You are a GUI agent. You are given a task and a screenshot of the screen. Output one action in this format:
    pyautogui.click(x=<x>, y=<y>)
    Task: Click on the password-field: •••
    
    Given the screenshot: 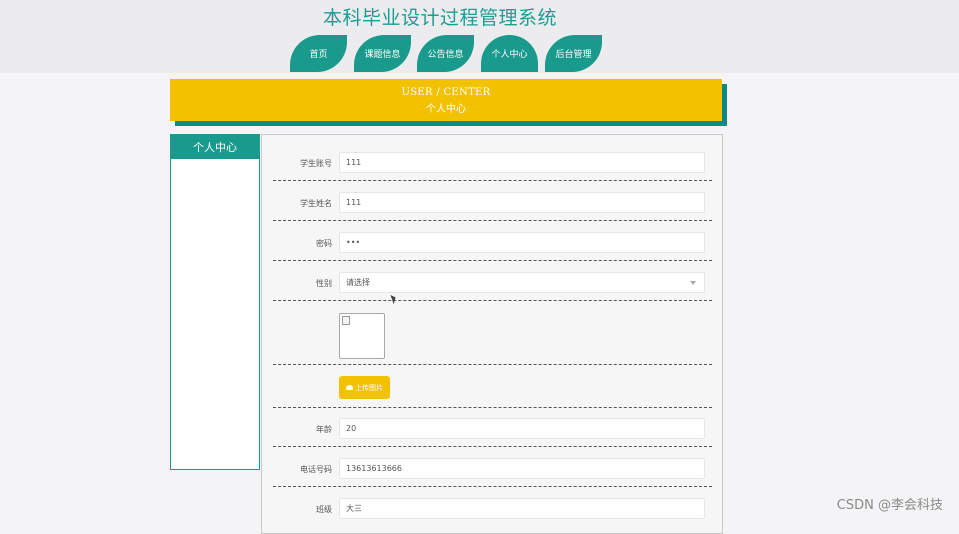 What is the action you would take?
    pyautogui.click(x=522, y=242)
    